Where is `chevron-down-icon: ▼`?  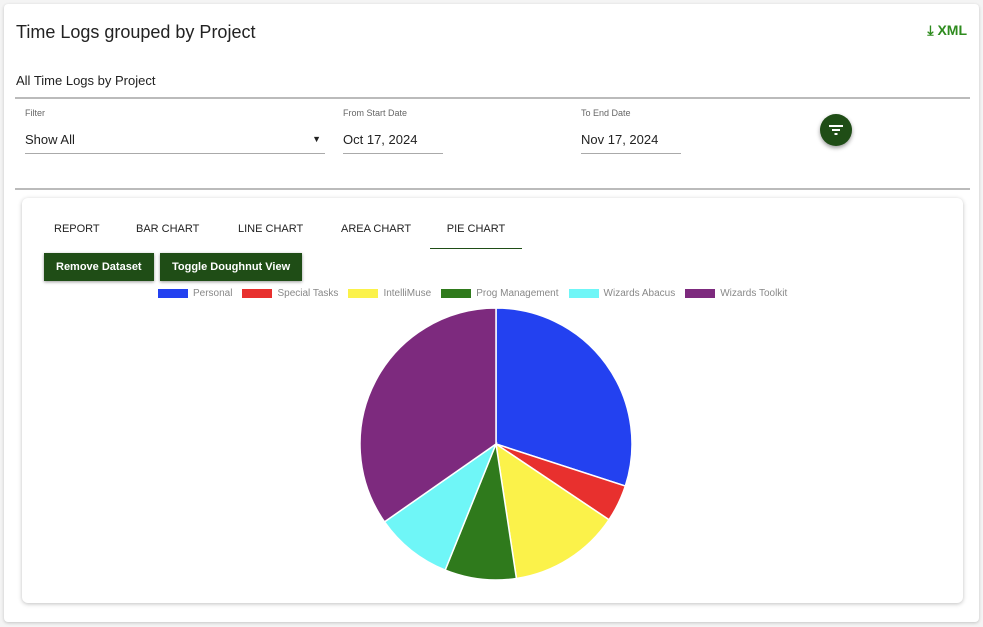
chevron-down-icon: ▼ is located at coordinates (316, 139).